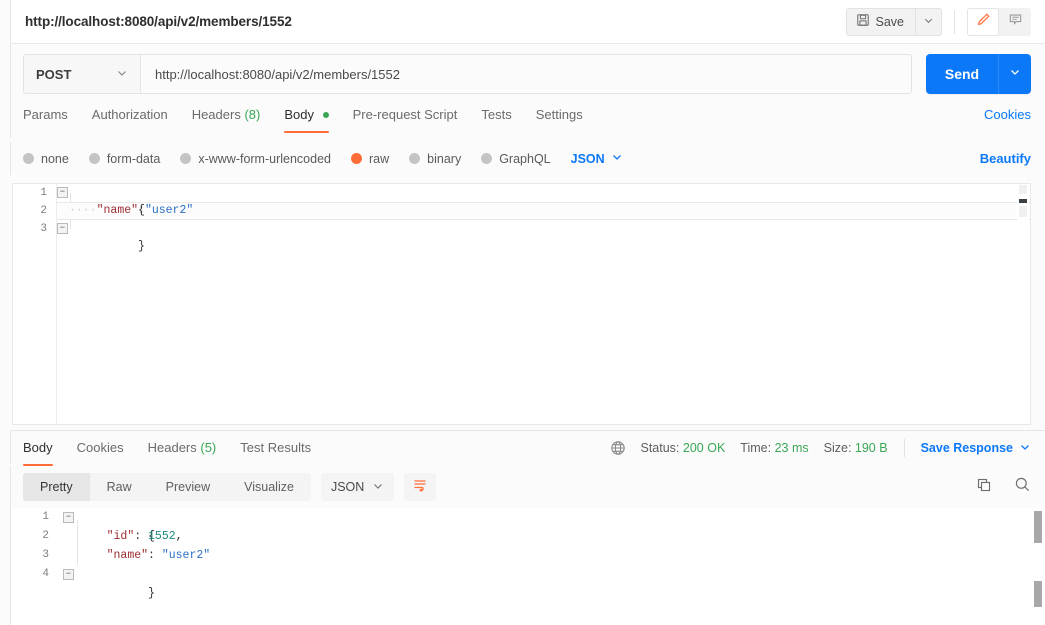  Describe the element at coordinates (1022, 487) in the screenshot. I see `search-button` at that location.